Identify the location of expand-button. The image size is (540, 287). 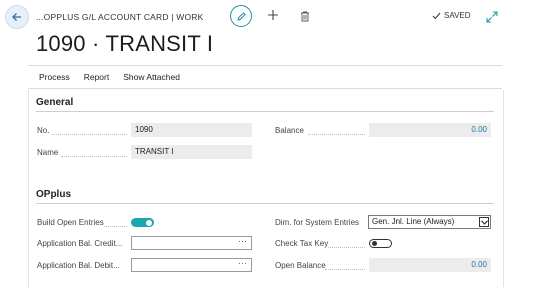
(492, 19).